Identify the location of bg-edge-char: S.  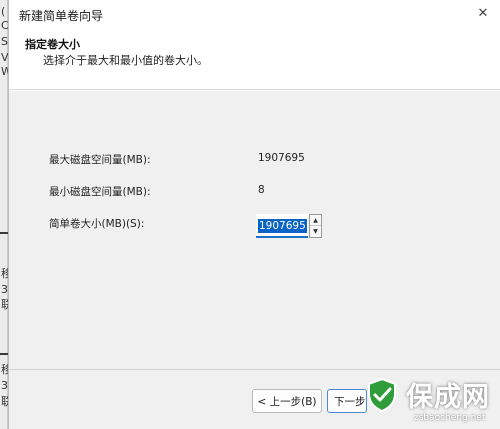
(4, 41).